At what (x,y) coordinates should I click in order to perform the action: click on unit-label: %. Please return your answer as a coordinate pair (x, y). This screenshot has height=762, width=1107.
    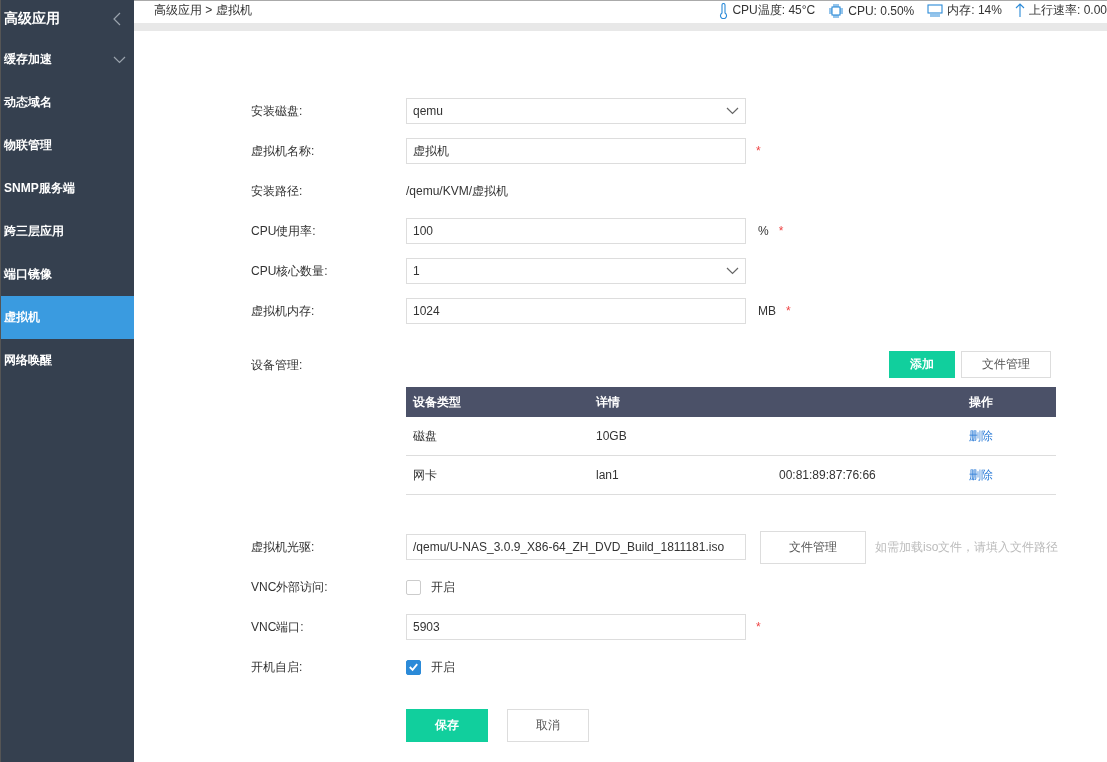
    Looking at the image, I should click on (763, 231).